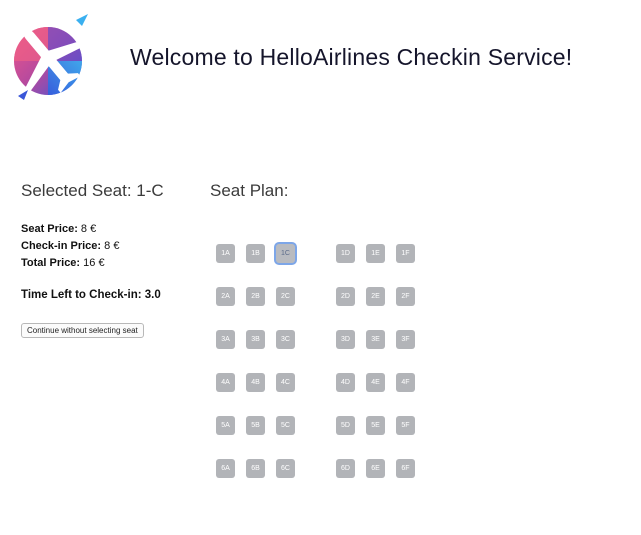 The width and height of the screenshot is (641, 535). I want to click on airplane-logo-icon, so click(51, 58).